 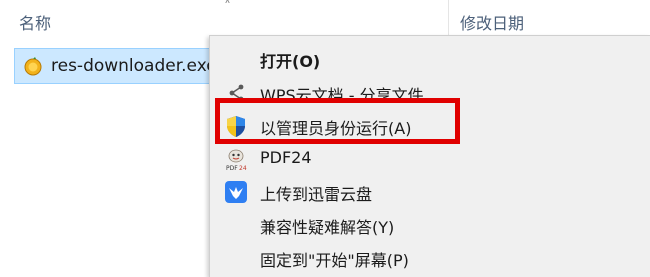 I want to click on svg-text: 24, so click(x=243, y=168).